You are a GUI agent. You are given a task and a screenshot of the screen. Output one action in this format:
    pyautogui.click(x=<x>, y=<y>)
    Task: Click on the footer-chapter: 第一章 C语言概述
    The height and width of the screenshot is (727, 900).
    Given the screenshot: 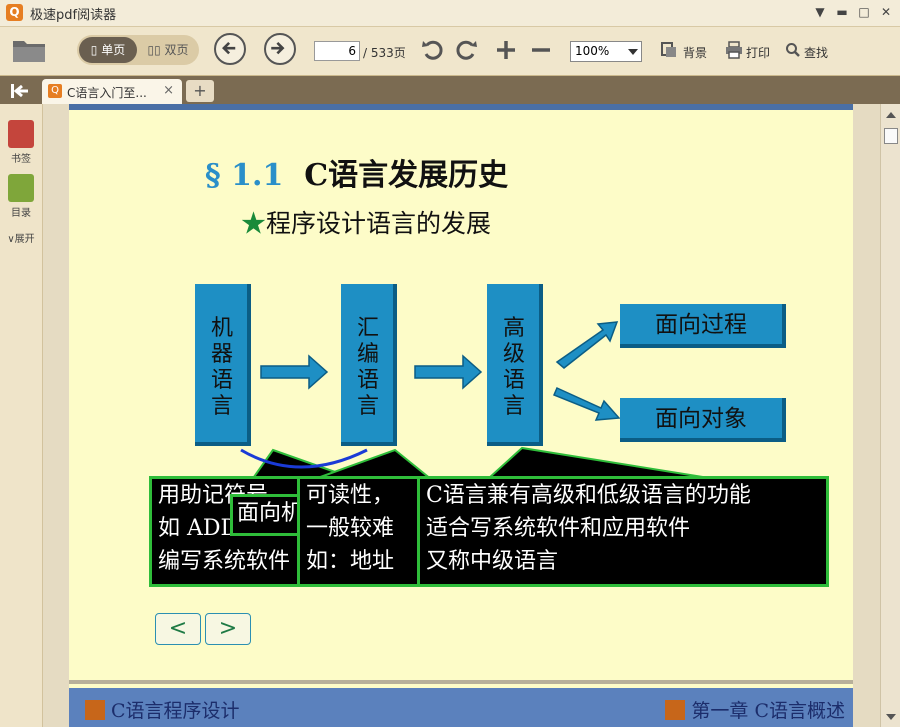 What is the action you would take?
    pyautogui.click(x=755, y=709)
    